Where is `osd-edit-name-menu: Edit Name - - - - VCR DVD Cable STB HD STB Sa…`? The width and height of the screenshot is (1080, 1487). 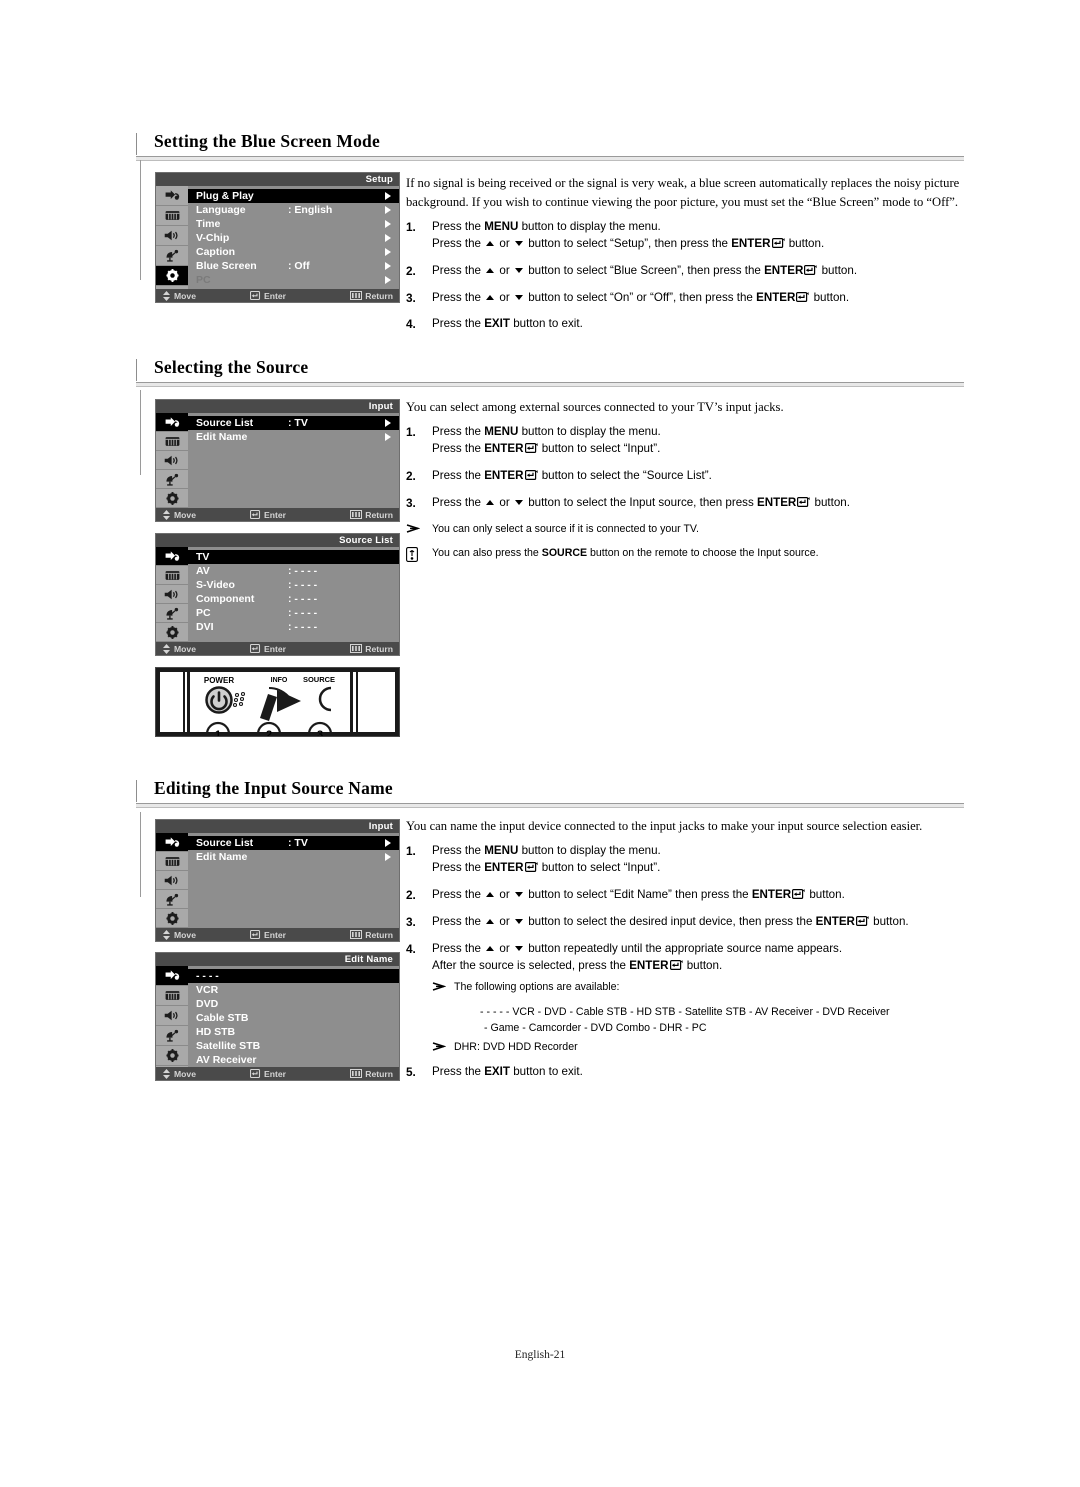
osd-edit-name-menu: Edit Name - - - - VCR DVD Cable STB HD STB Sa… is located at coordinates (277, 1021).